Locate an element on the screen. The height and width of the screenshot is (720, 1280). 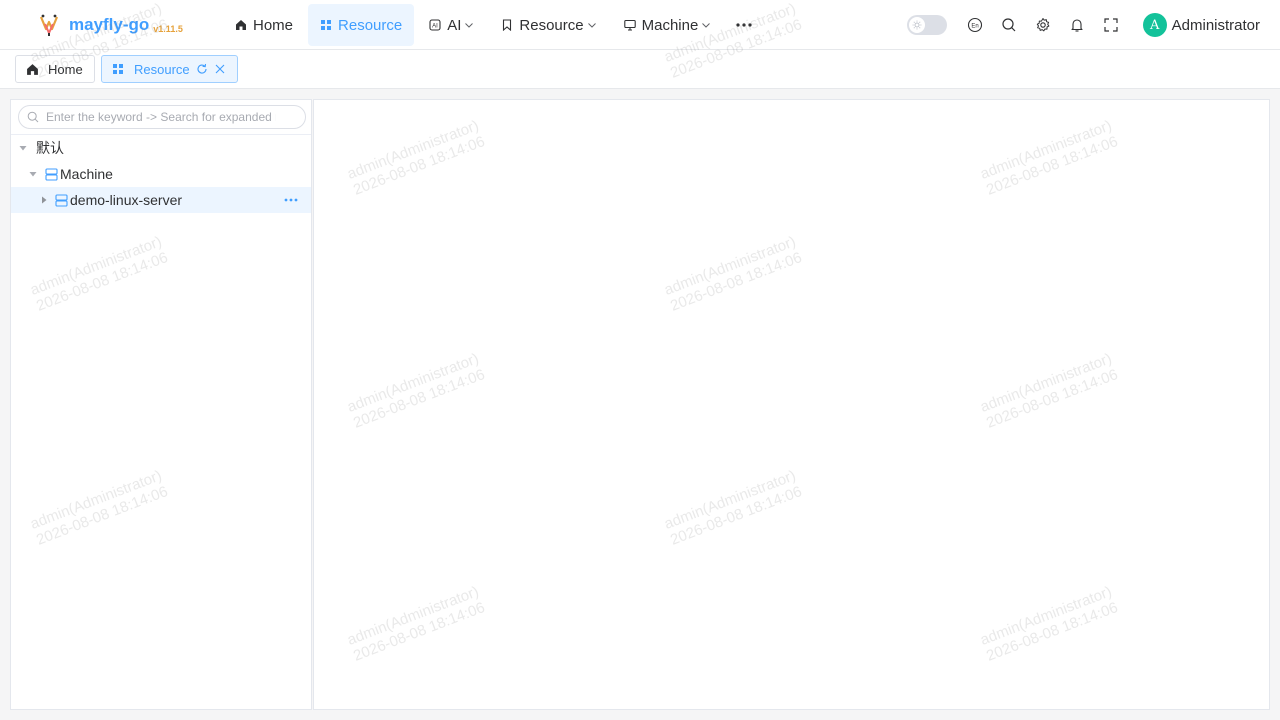
nav-item-label: AI is located at coordinates (454, 25).